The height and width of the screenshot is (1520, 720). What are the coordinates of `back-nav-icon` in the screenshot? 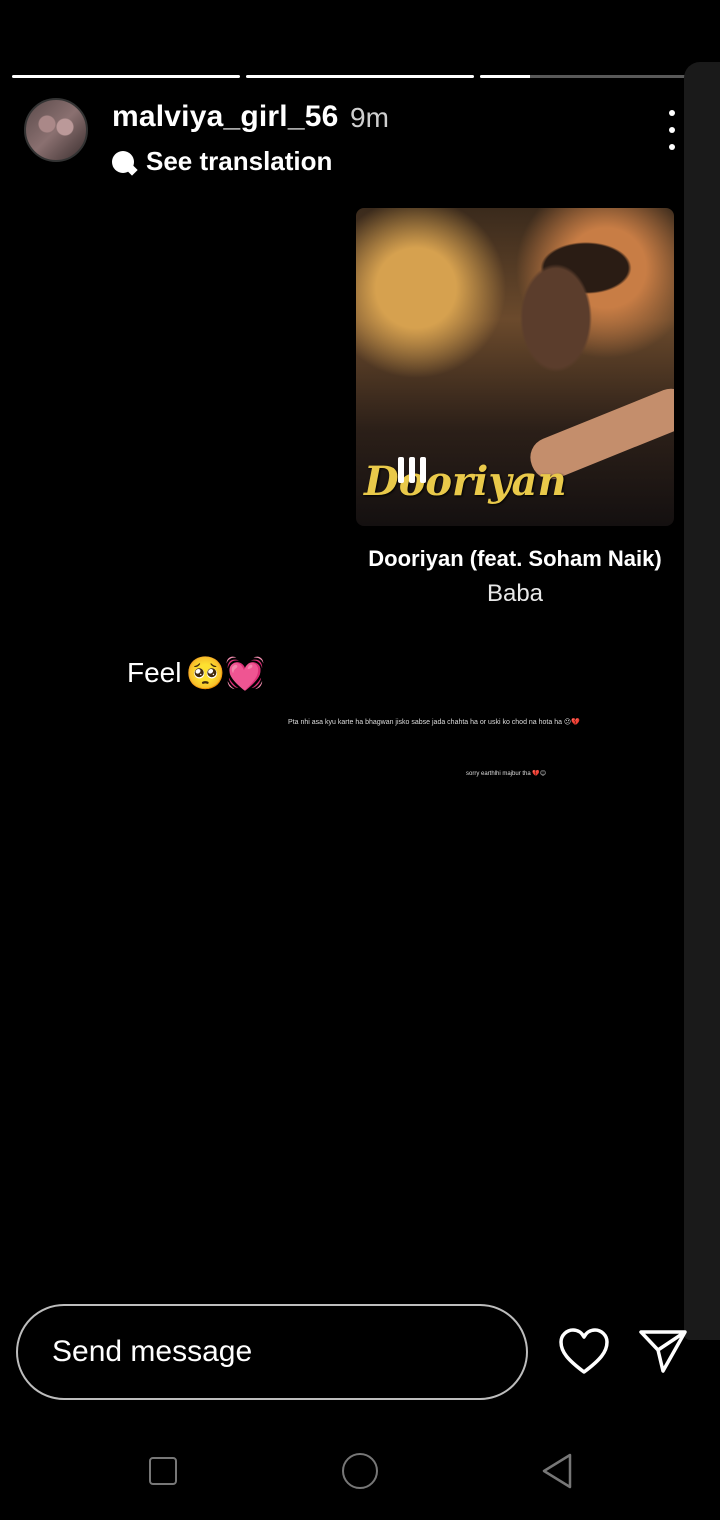 It's located at (557, 1471).